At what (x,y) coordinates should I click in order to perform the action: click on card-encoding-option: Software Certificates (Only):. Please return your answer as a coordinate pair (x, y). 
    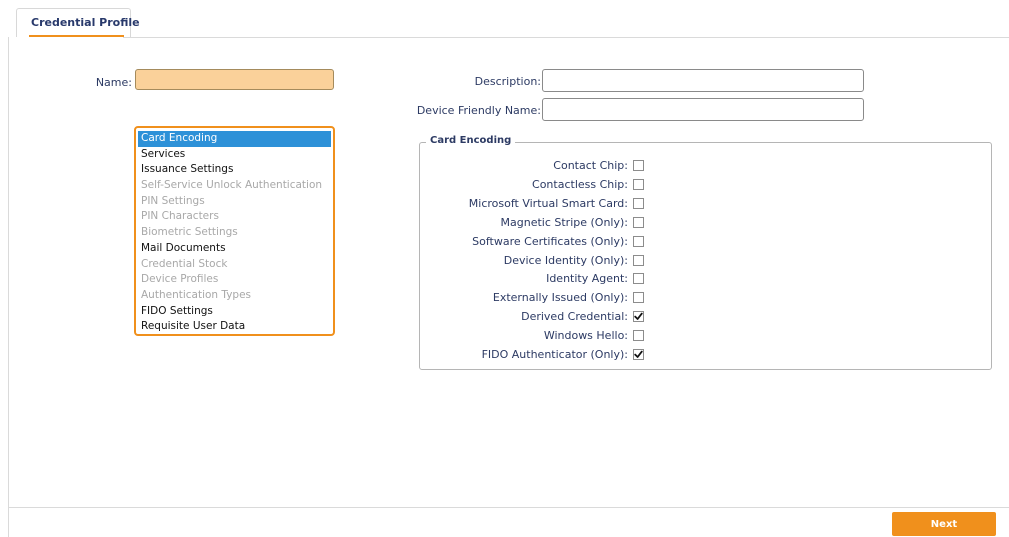
    Looking at the image, I should click on (535, 242).